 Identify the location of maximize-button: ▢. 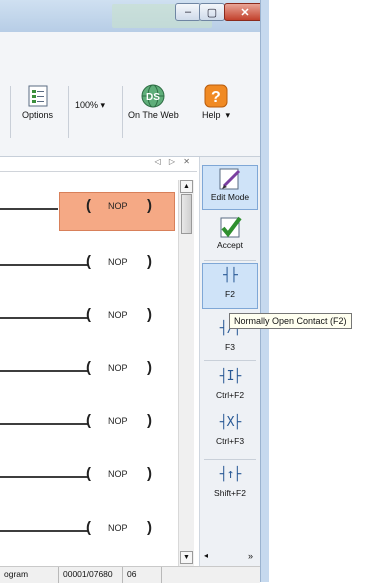
(212, 12).